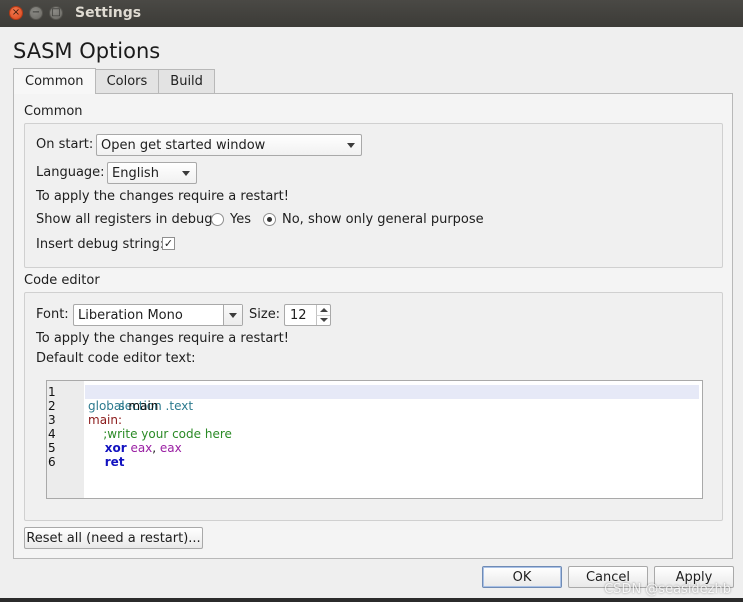 The image size is (743, 602). What do you see at coordinates (87, 51) in the screenshot?
I see `page-title: SASM Options` at bounding box center [87, 51].